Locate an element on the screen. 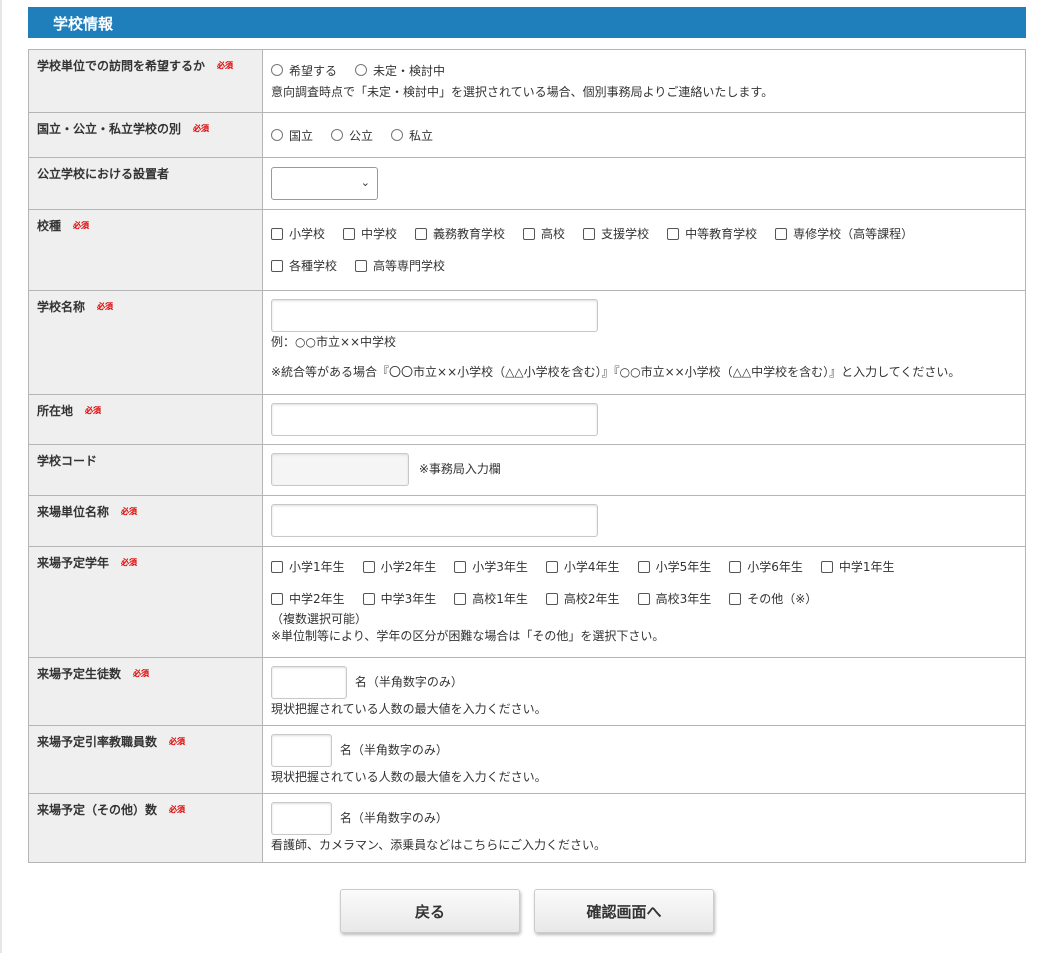 Image resolution: width=1049 pixels, height=953 pixels. unit-name-input is located at coordinates (434, 520).